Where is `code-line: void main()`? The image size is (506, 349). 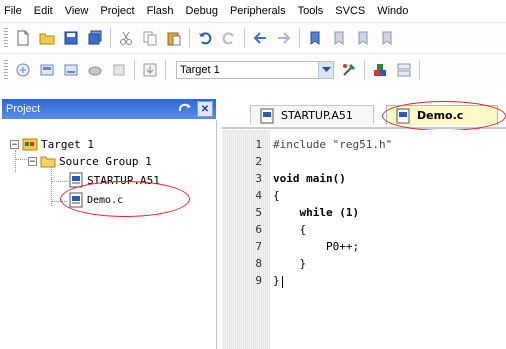
code-line: void main() is located at coordinates (309, 178).